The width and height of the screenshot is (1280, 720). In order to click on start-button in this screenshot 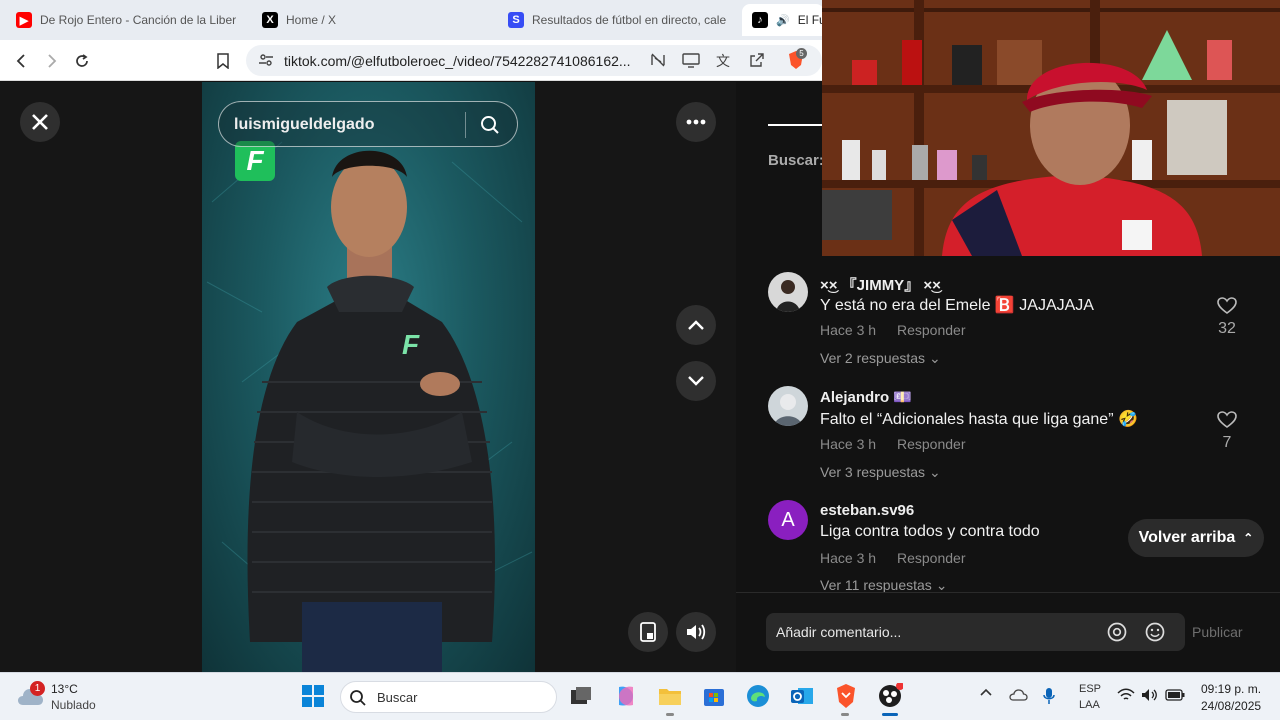, I will do `click(313, 696)`.